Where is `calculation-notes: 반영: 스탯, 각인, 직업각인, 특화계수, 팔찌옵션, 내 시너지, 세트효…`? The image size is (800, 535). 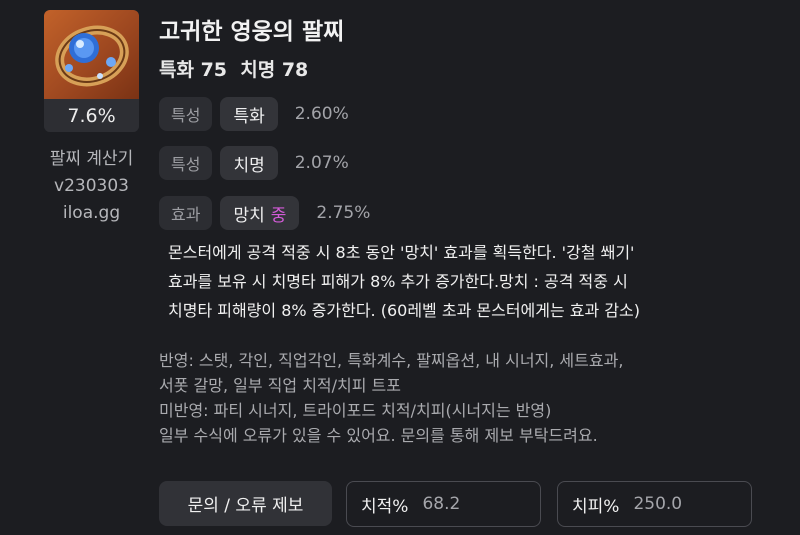
calculation-notes: 반영: 스탯, 각인, 직업각인, 특화계수, 팔찌옵션, 내 시너지, 세트효… is located at coordinates (459, 398).